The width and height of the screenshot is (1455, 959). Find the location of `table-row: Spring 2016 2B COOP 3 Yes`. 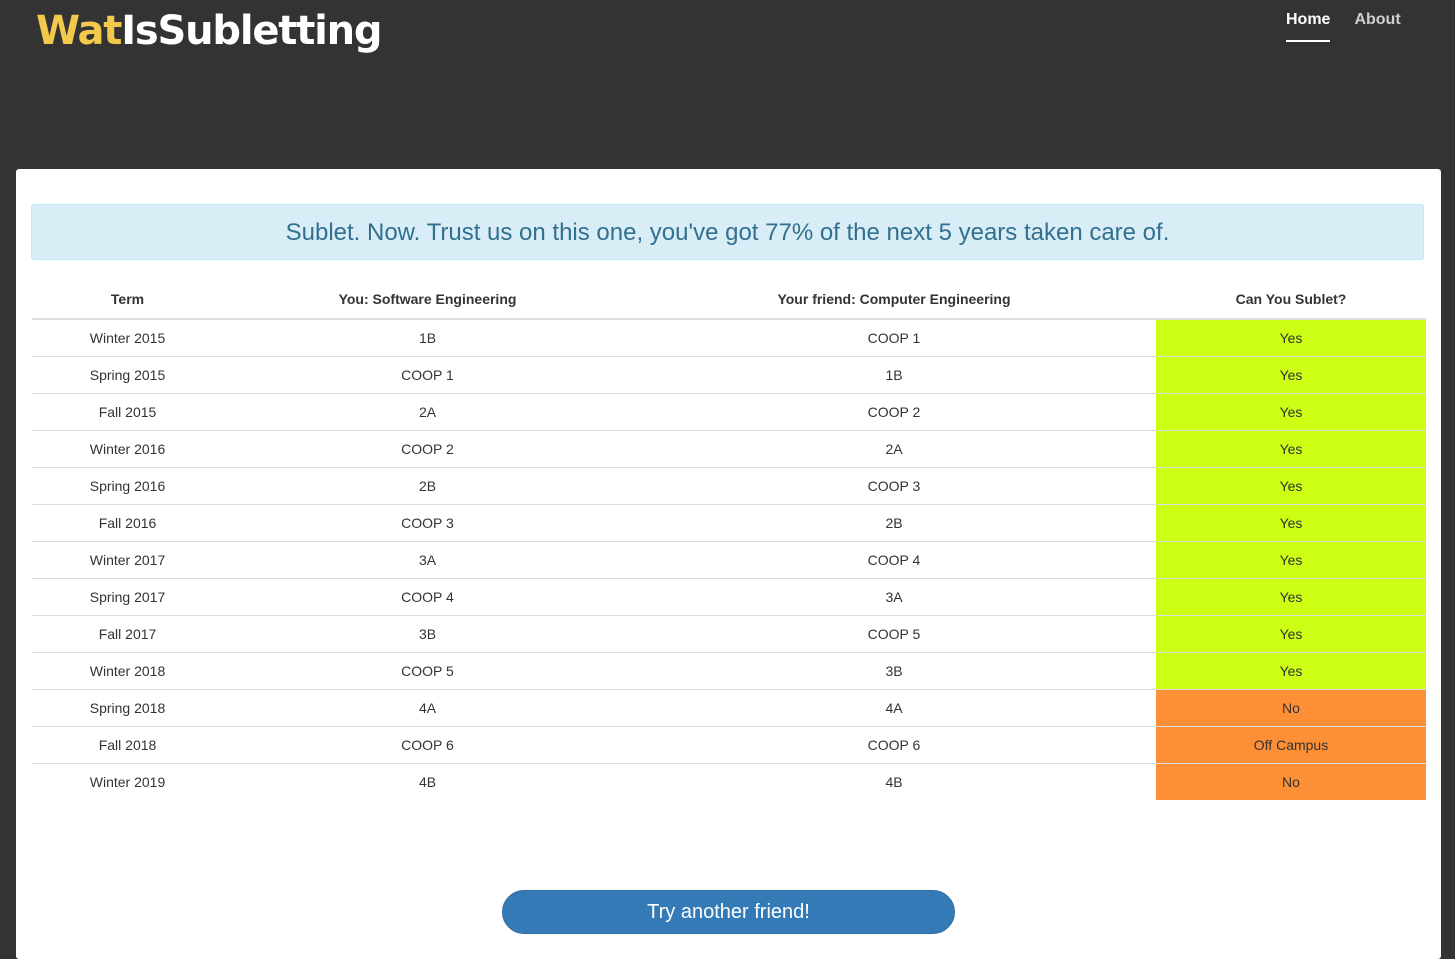

table-row: Spring 2016 2B COOP 3 Yes is located at coordinates (729, 486).